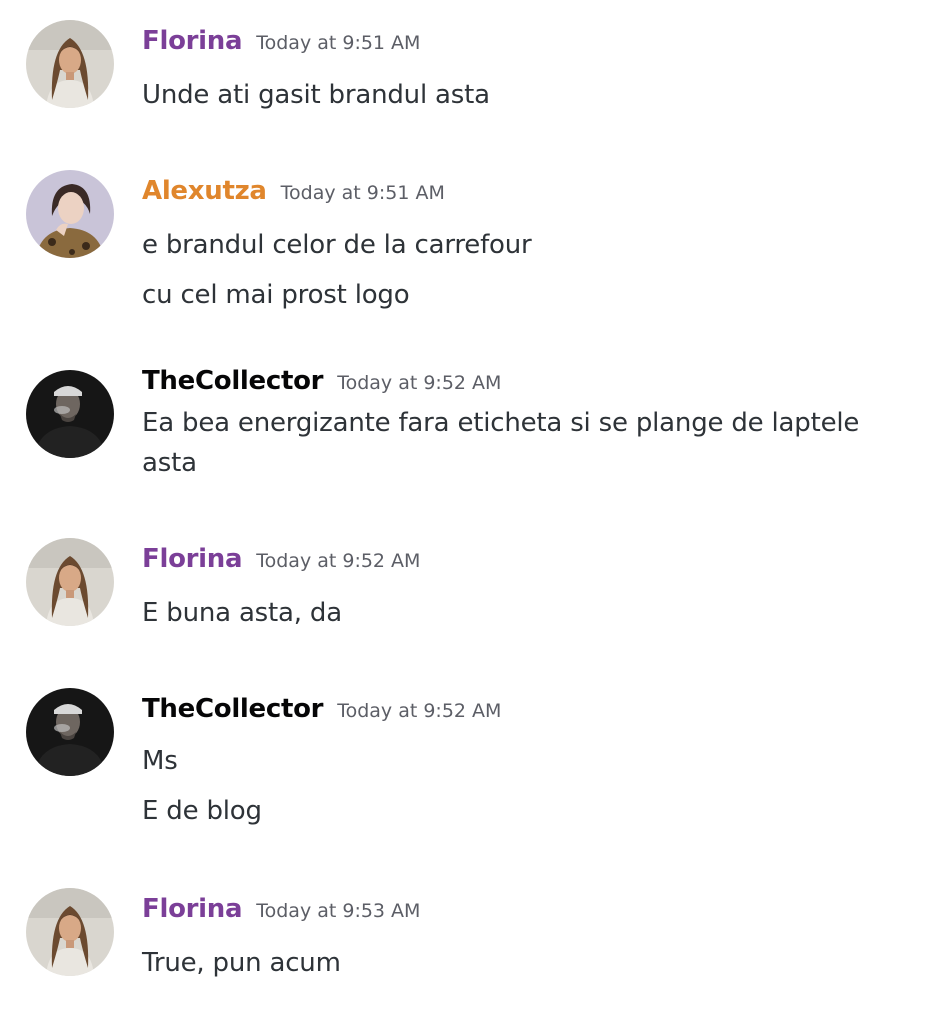 The height and width of the screenshot is (1024, 937). I want to click on message-header: Florina Today at 9:52 AM, so click(281, 561).